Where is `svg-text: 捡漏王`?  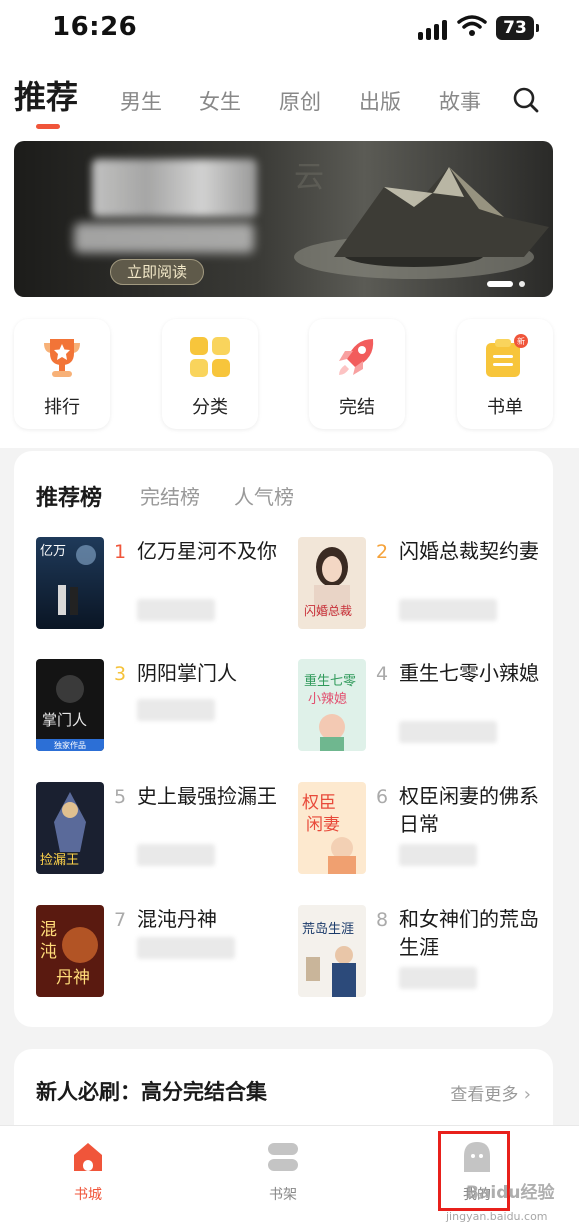
svg-text: 捡漏王 is located at coordinates (59, 860).